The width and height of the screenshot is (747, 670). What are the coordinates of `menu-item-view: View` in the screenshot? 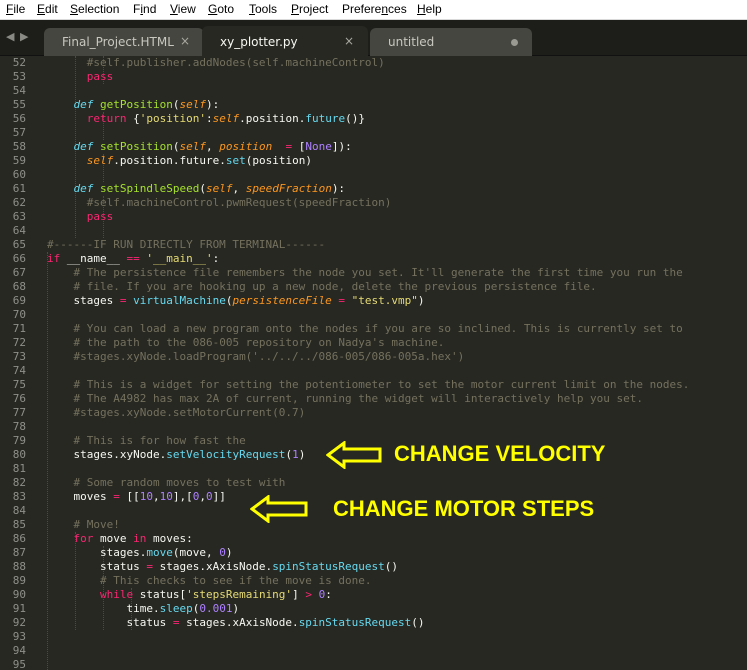 It's located at (183, 9).